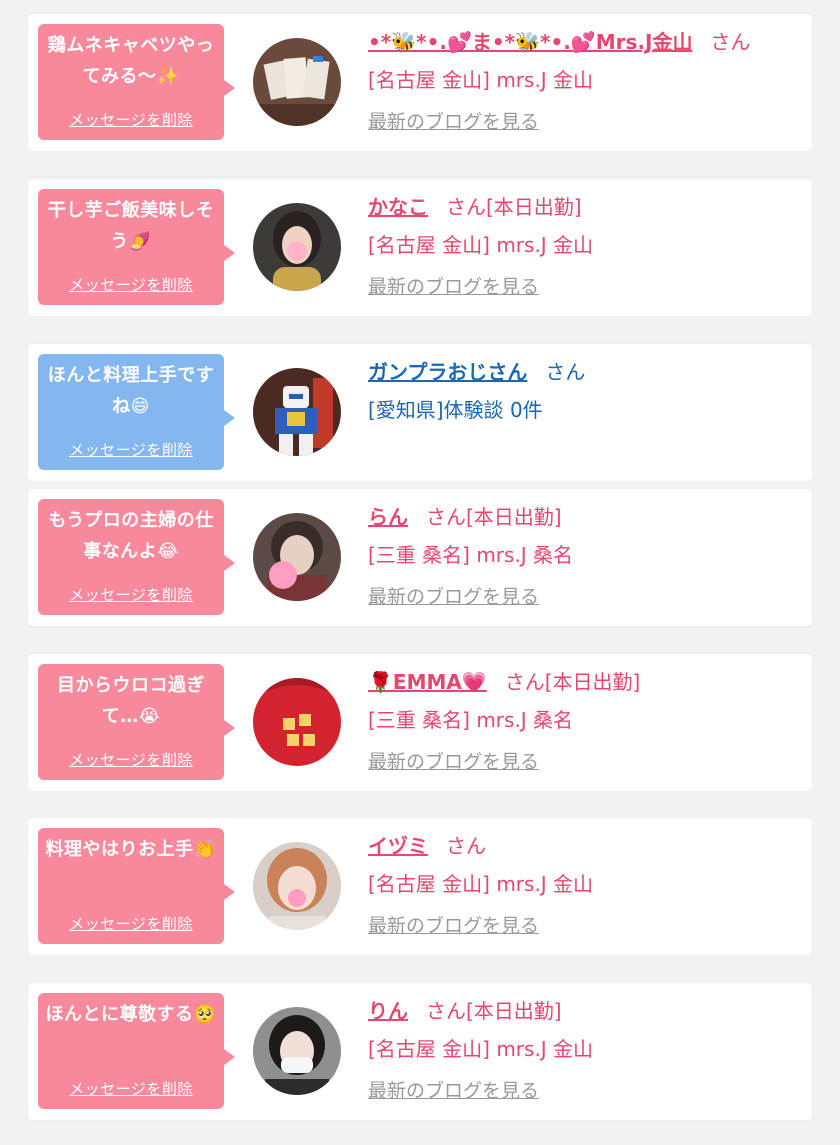 Image resolution: width=840 pixels, height=1145 pixels. I want to click on documents-photo-avatar-icon, so click(297, 82).